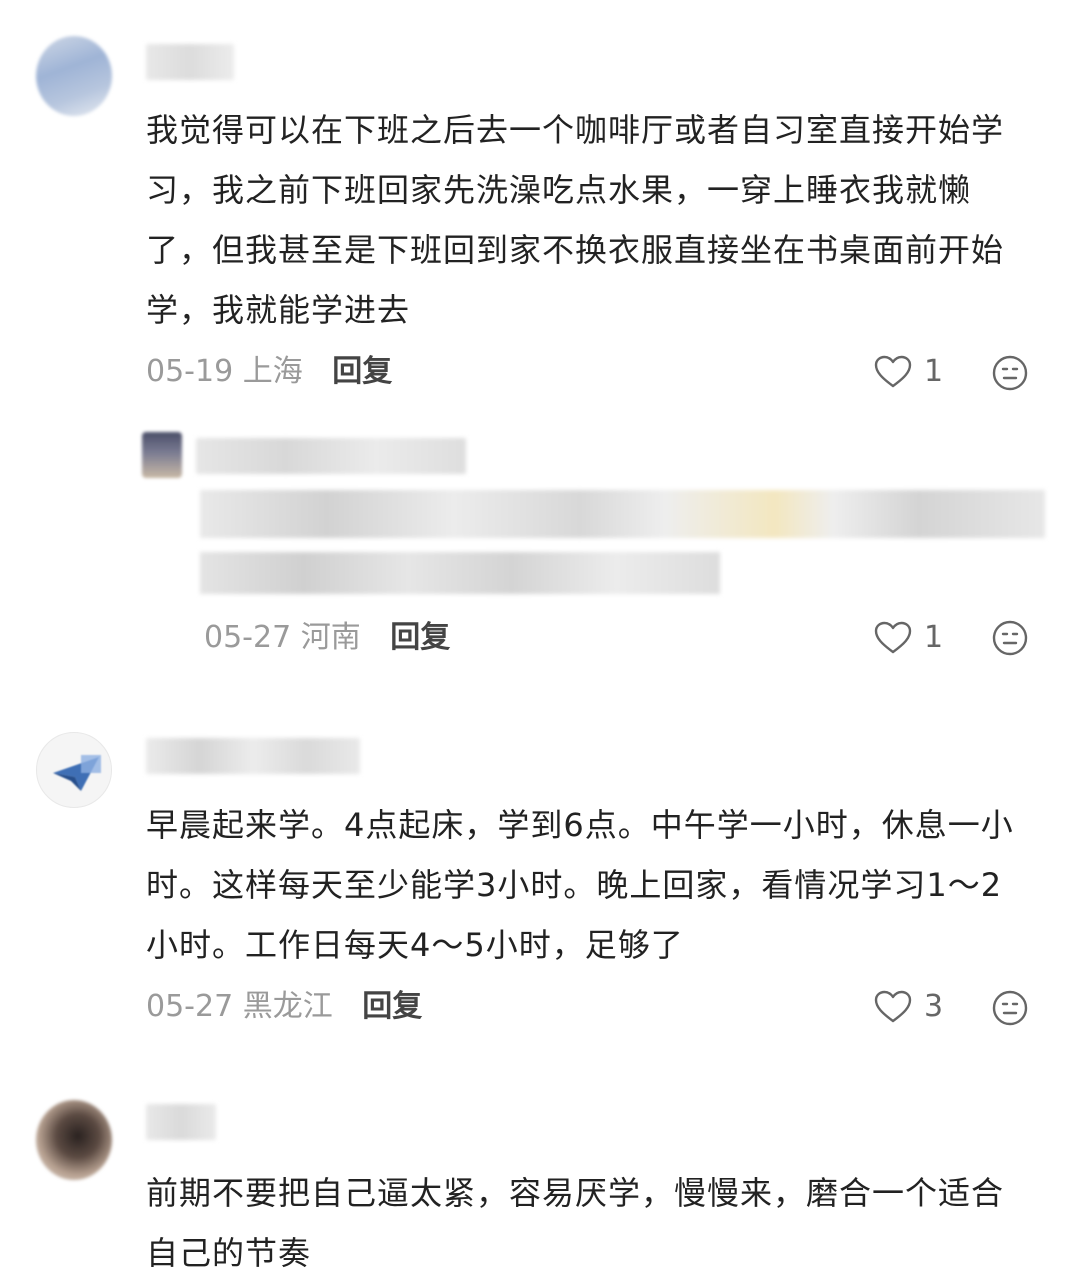 The height and width of the screenshot is (1285, 1080). Describe the element at coordinates (934, 1006) in the screenshot. I see `like-count: 3` at that location.